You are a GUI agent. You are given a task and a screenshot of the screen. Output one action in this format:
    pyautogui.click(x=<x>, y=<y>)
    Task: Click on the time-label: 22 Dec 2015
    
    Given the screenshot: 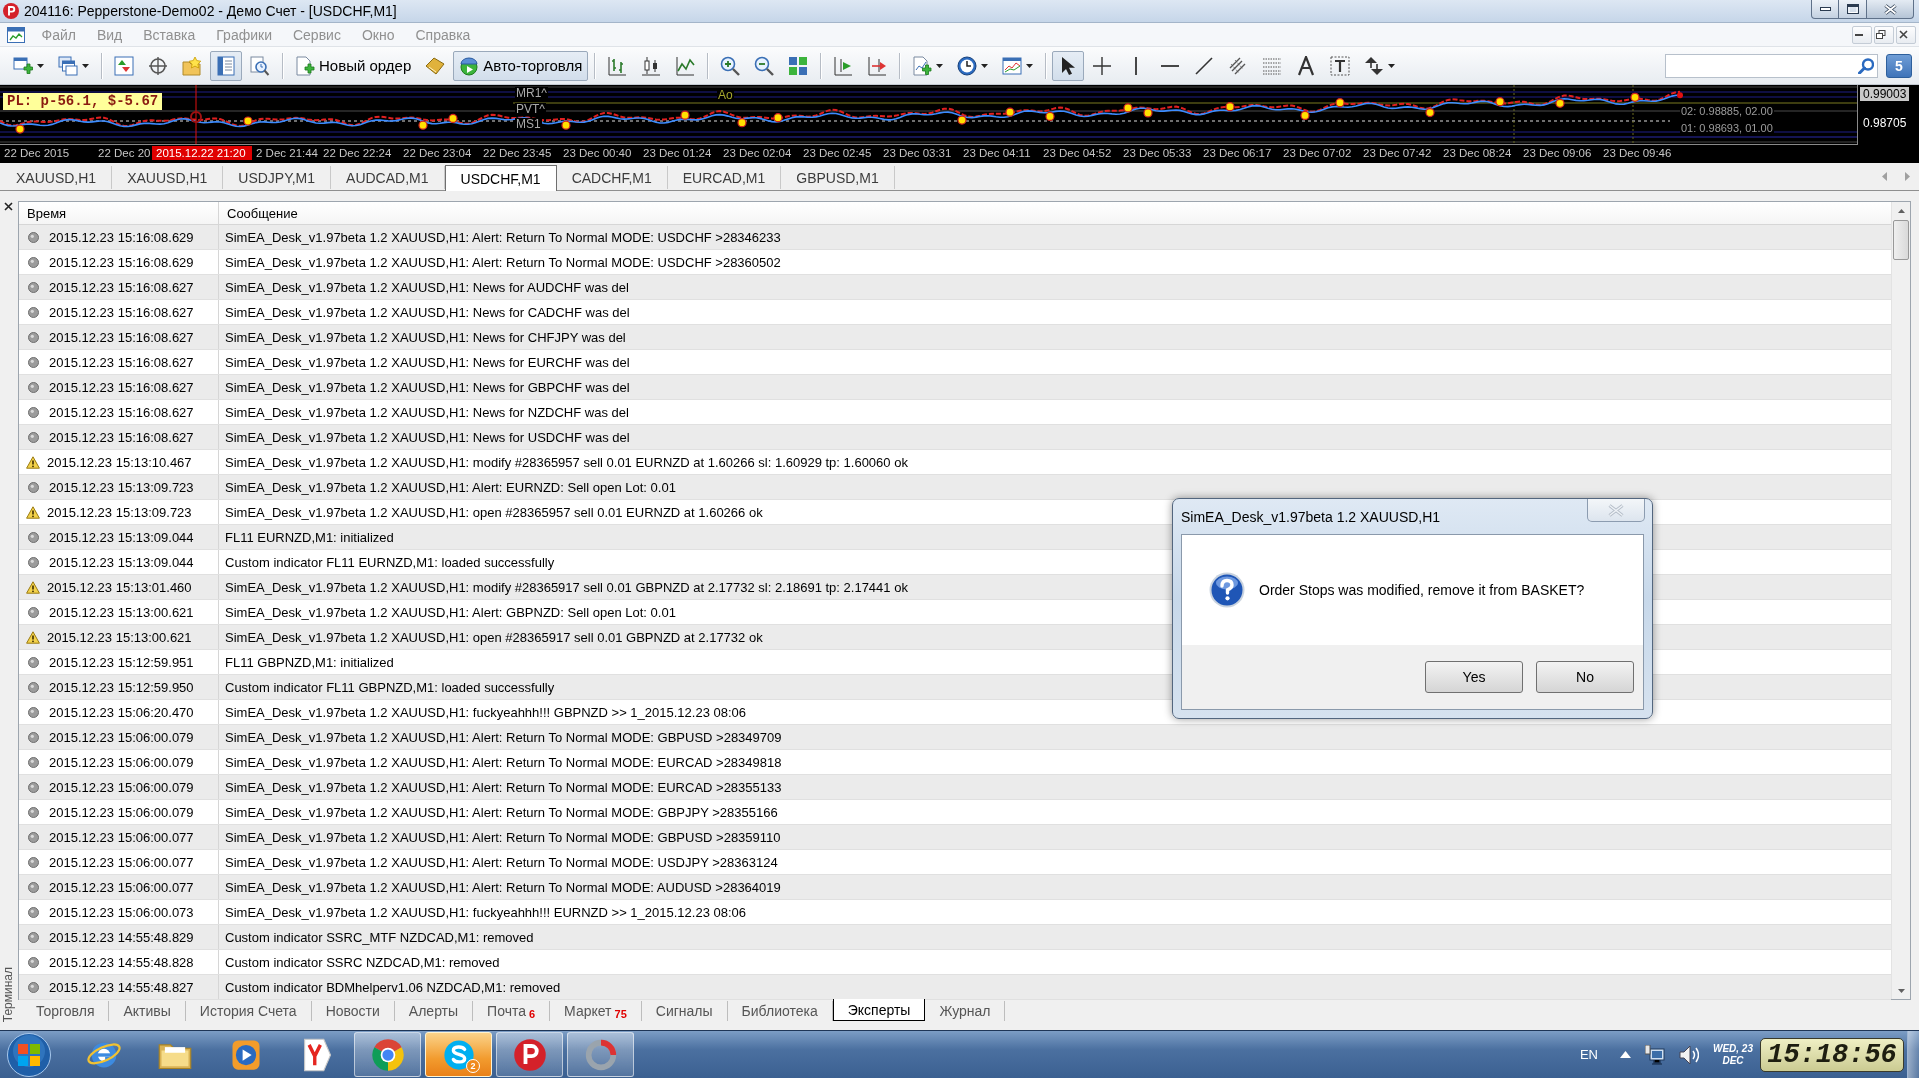 What is the action you would take?
    pyautogui.click(x=37, y=152)
    